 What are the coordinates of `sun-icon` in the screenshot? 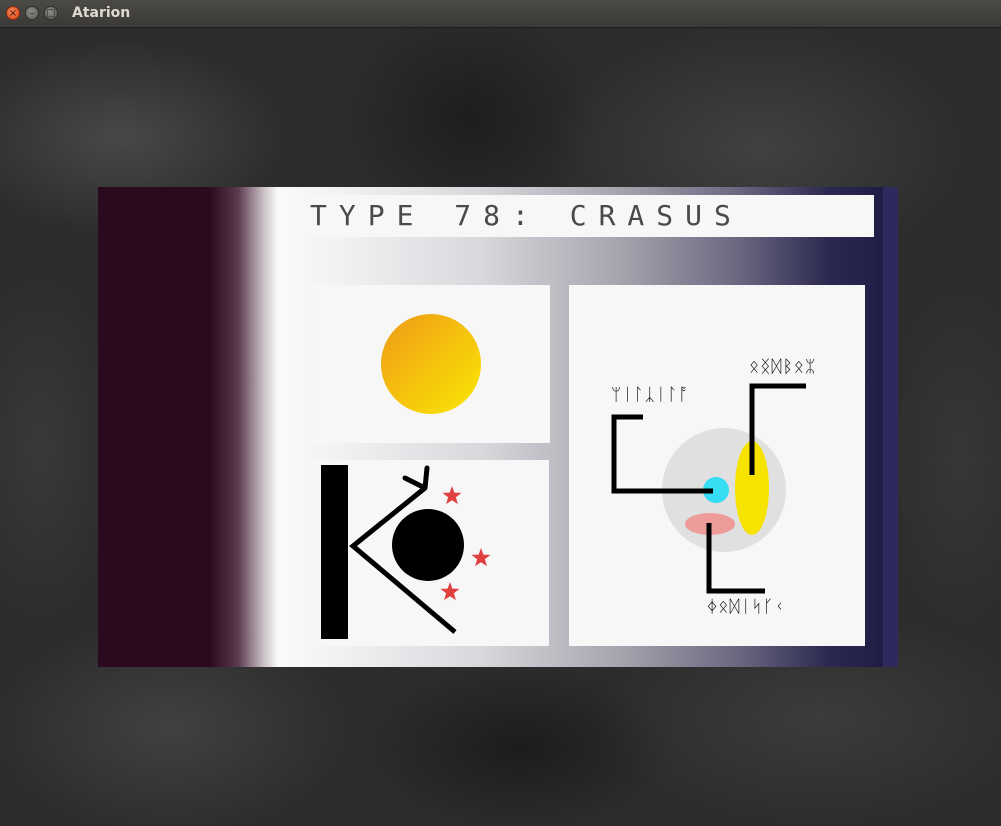 It's located at (431, 364).